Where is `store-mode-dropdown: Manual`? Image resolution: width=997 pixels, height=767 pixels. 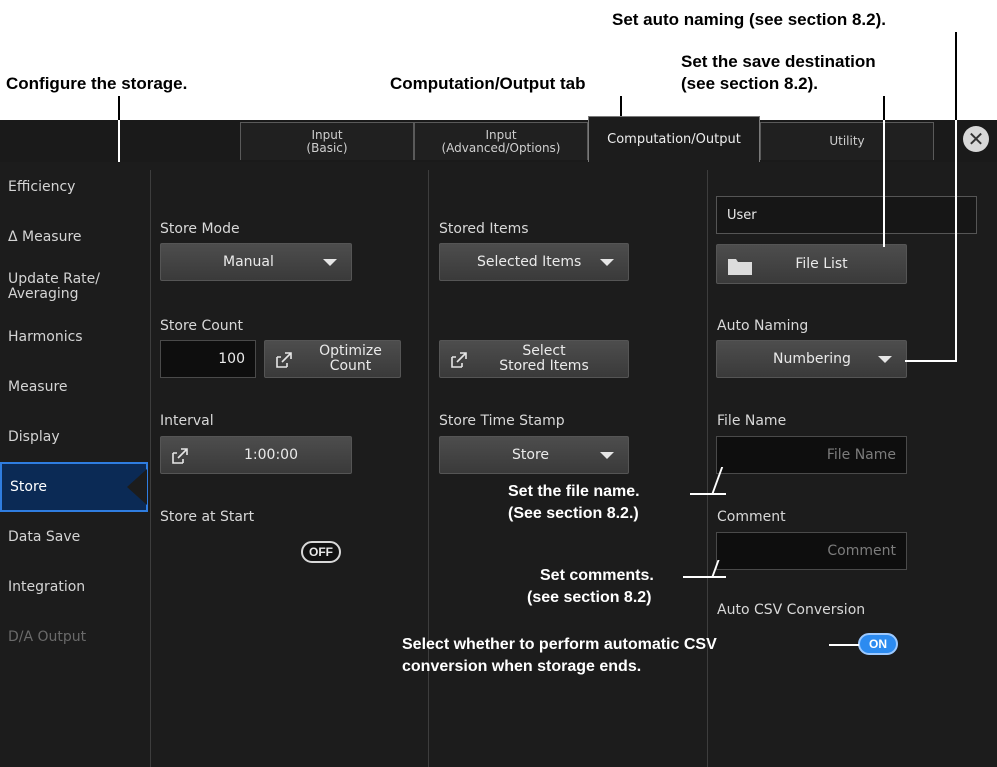
store-mode-dropdown: Manual is located at coordinates (256, 262).